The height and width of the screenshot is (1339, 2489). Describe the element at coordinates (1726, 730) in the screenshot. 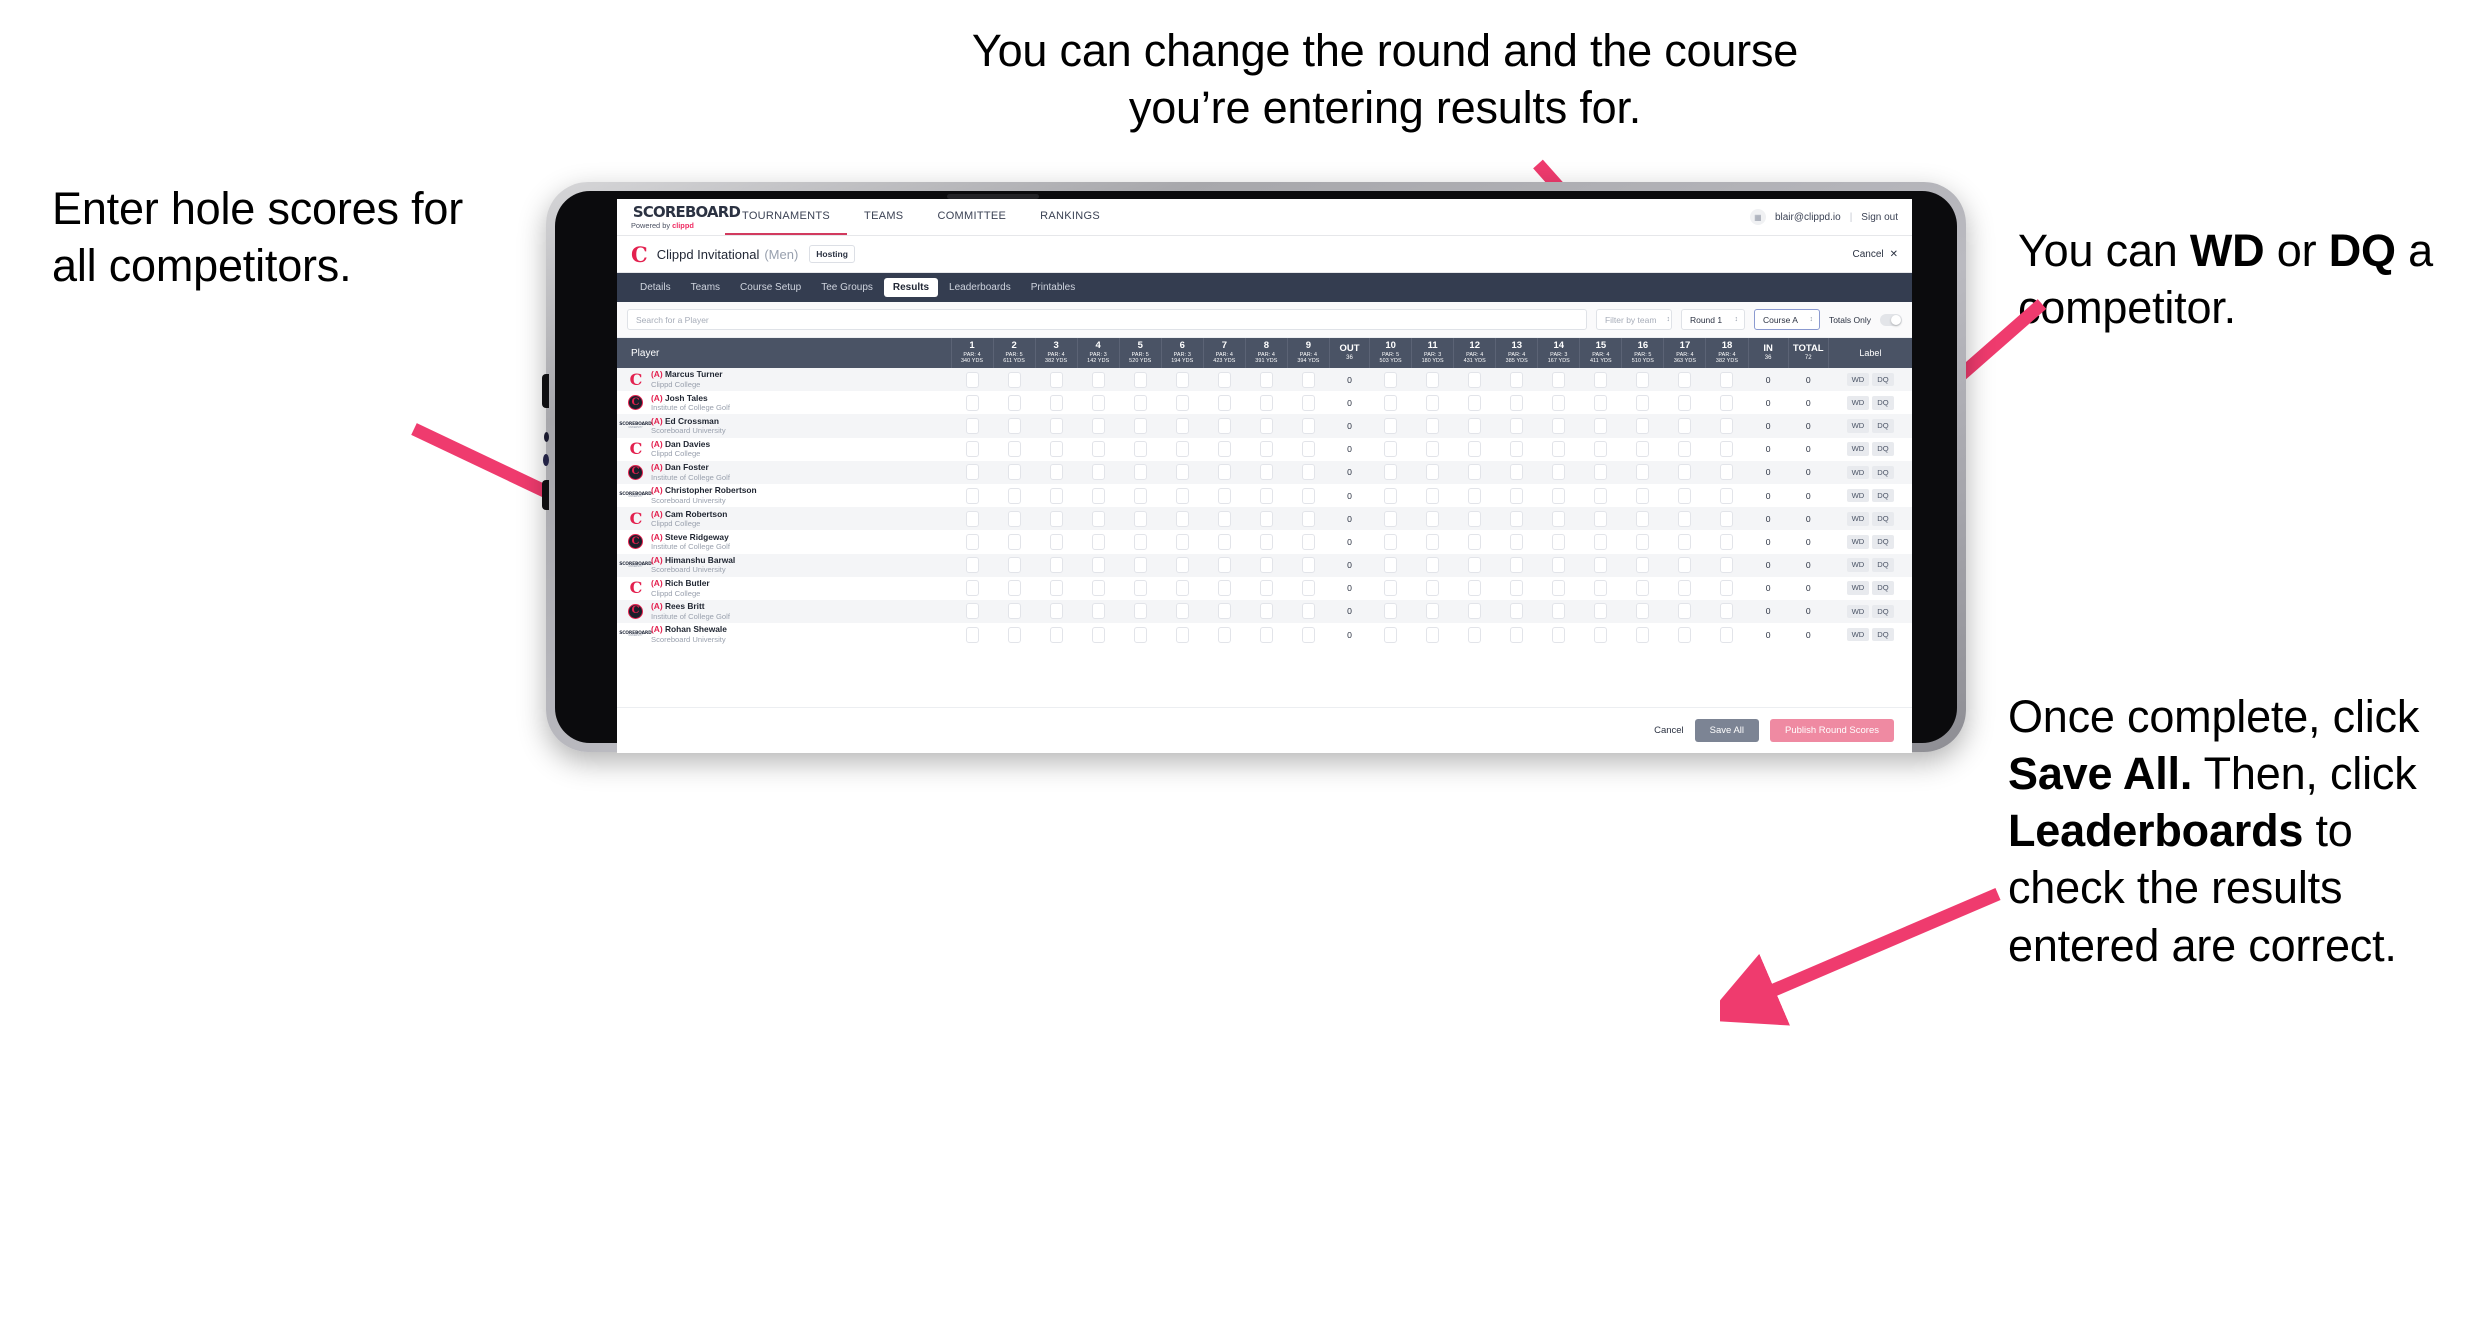

I see `save-all-button: Save All` at that location.